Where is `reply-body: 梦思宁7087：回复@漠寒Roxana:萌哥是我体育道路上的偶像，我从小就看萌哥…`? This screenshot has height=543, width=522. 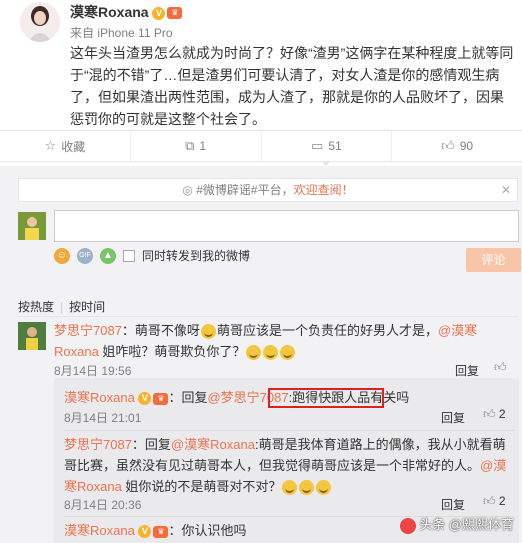
reply-body: 梦思宁7087：回复@漠寒Roxana:萌哥是我体育道路上的偶像，我从小就看萌哥… is located at coordinates (289, 465).